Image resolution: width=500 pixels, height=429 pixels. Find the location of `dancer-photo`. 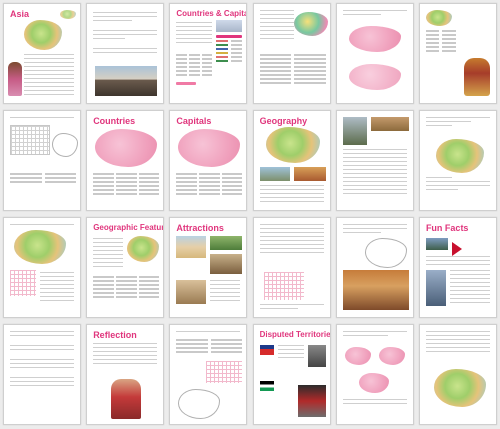

dancer-photo is located at coordinates (476, 77).